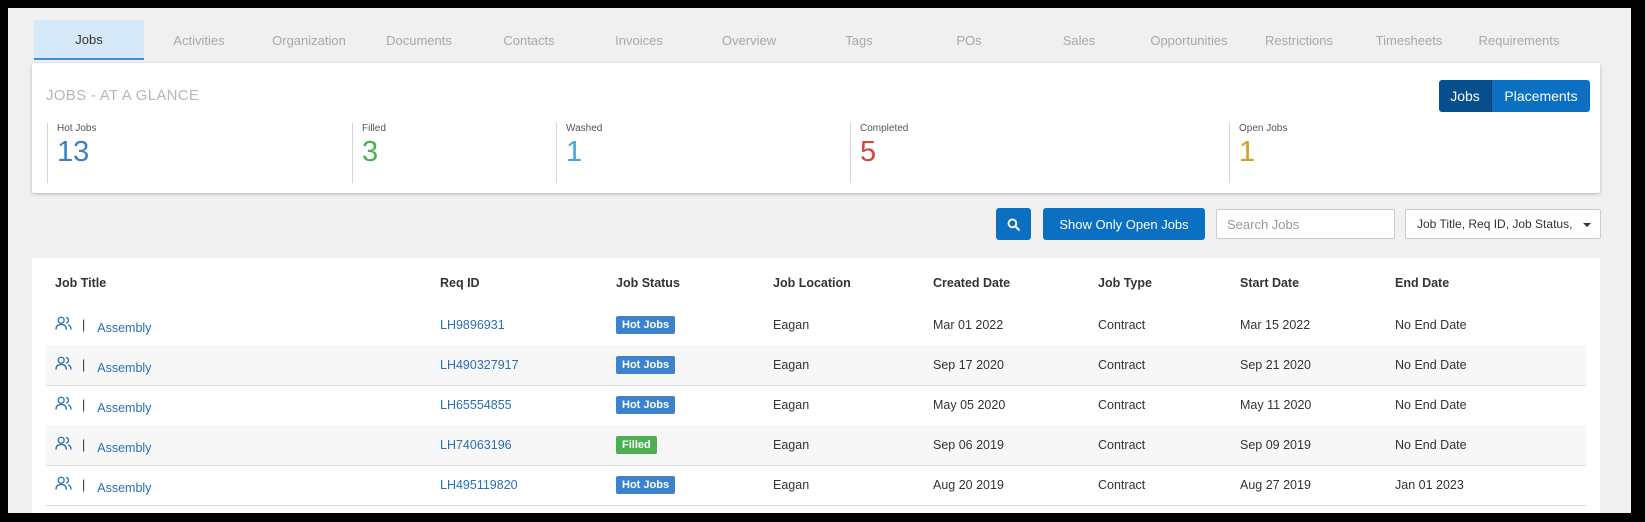 The width and height of the screenshot is (1645, 522). Describe the element at coordinates (648, 283) in the screenshot. I see `column-header-job-status: Job Status` at that location.